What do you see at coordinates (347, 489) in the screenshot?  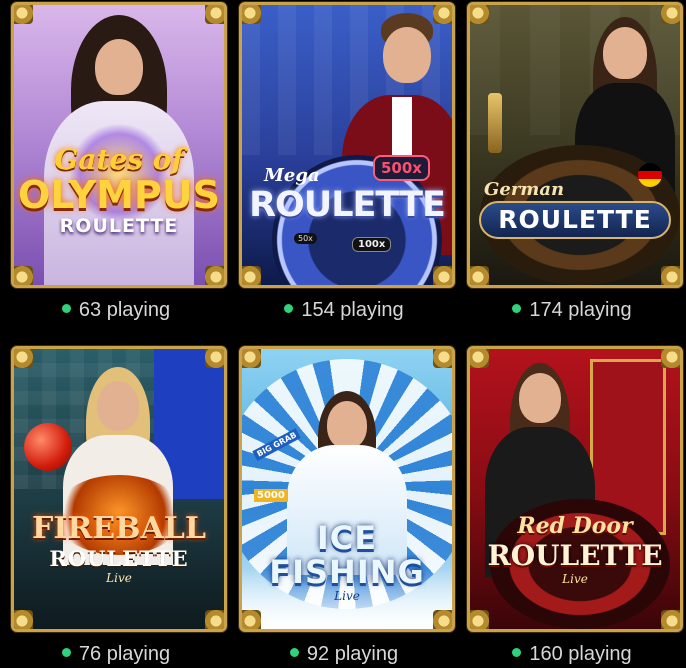 I see `game-thumbnail: BIG GRAB 5000 ICE FISHING Live` at bounding box center [347, 489].